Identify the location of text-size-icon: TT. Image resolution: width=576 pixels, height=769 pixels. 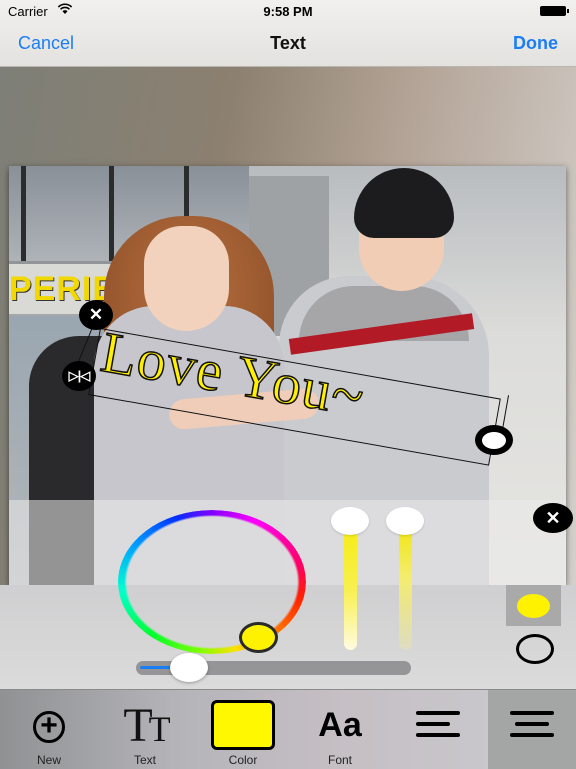
(146, 725).